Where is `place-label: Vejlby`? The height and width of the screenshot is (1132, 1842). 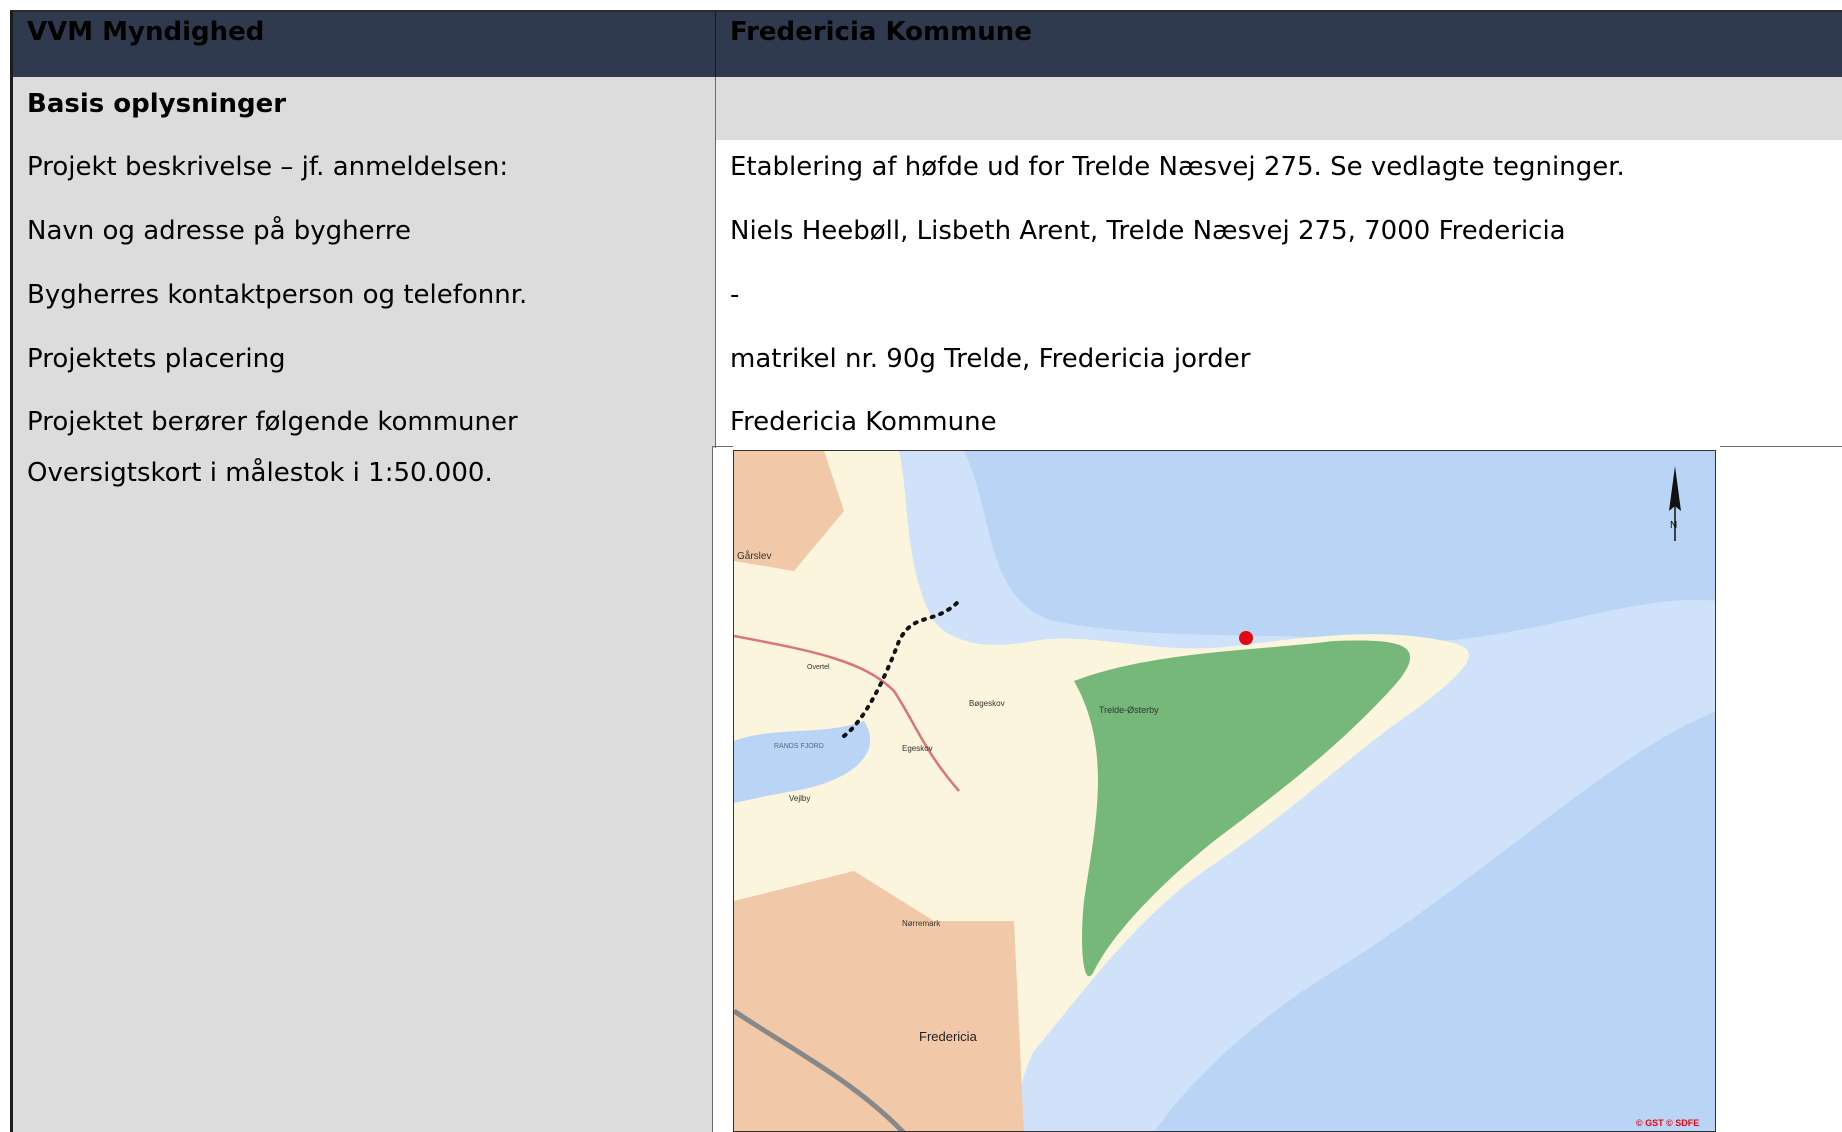
place-label: Vejlby is located at coordinates (799, 798).